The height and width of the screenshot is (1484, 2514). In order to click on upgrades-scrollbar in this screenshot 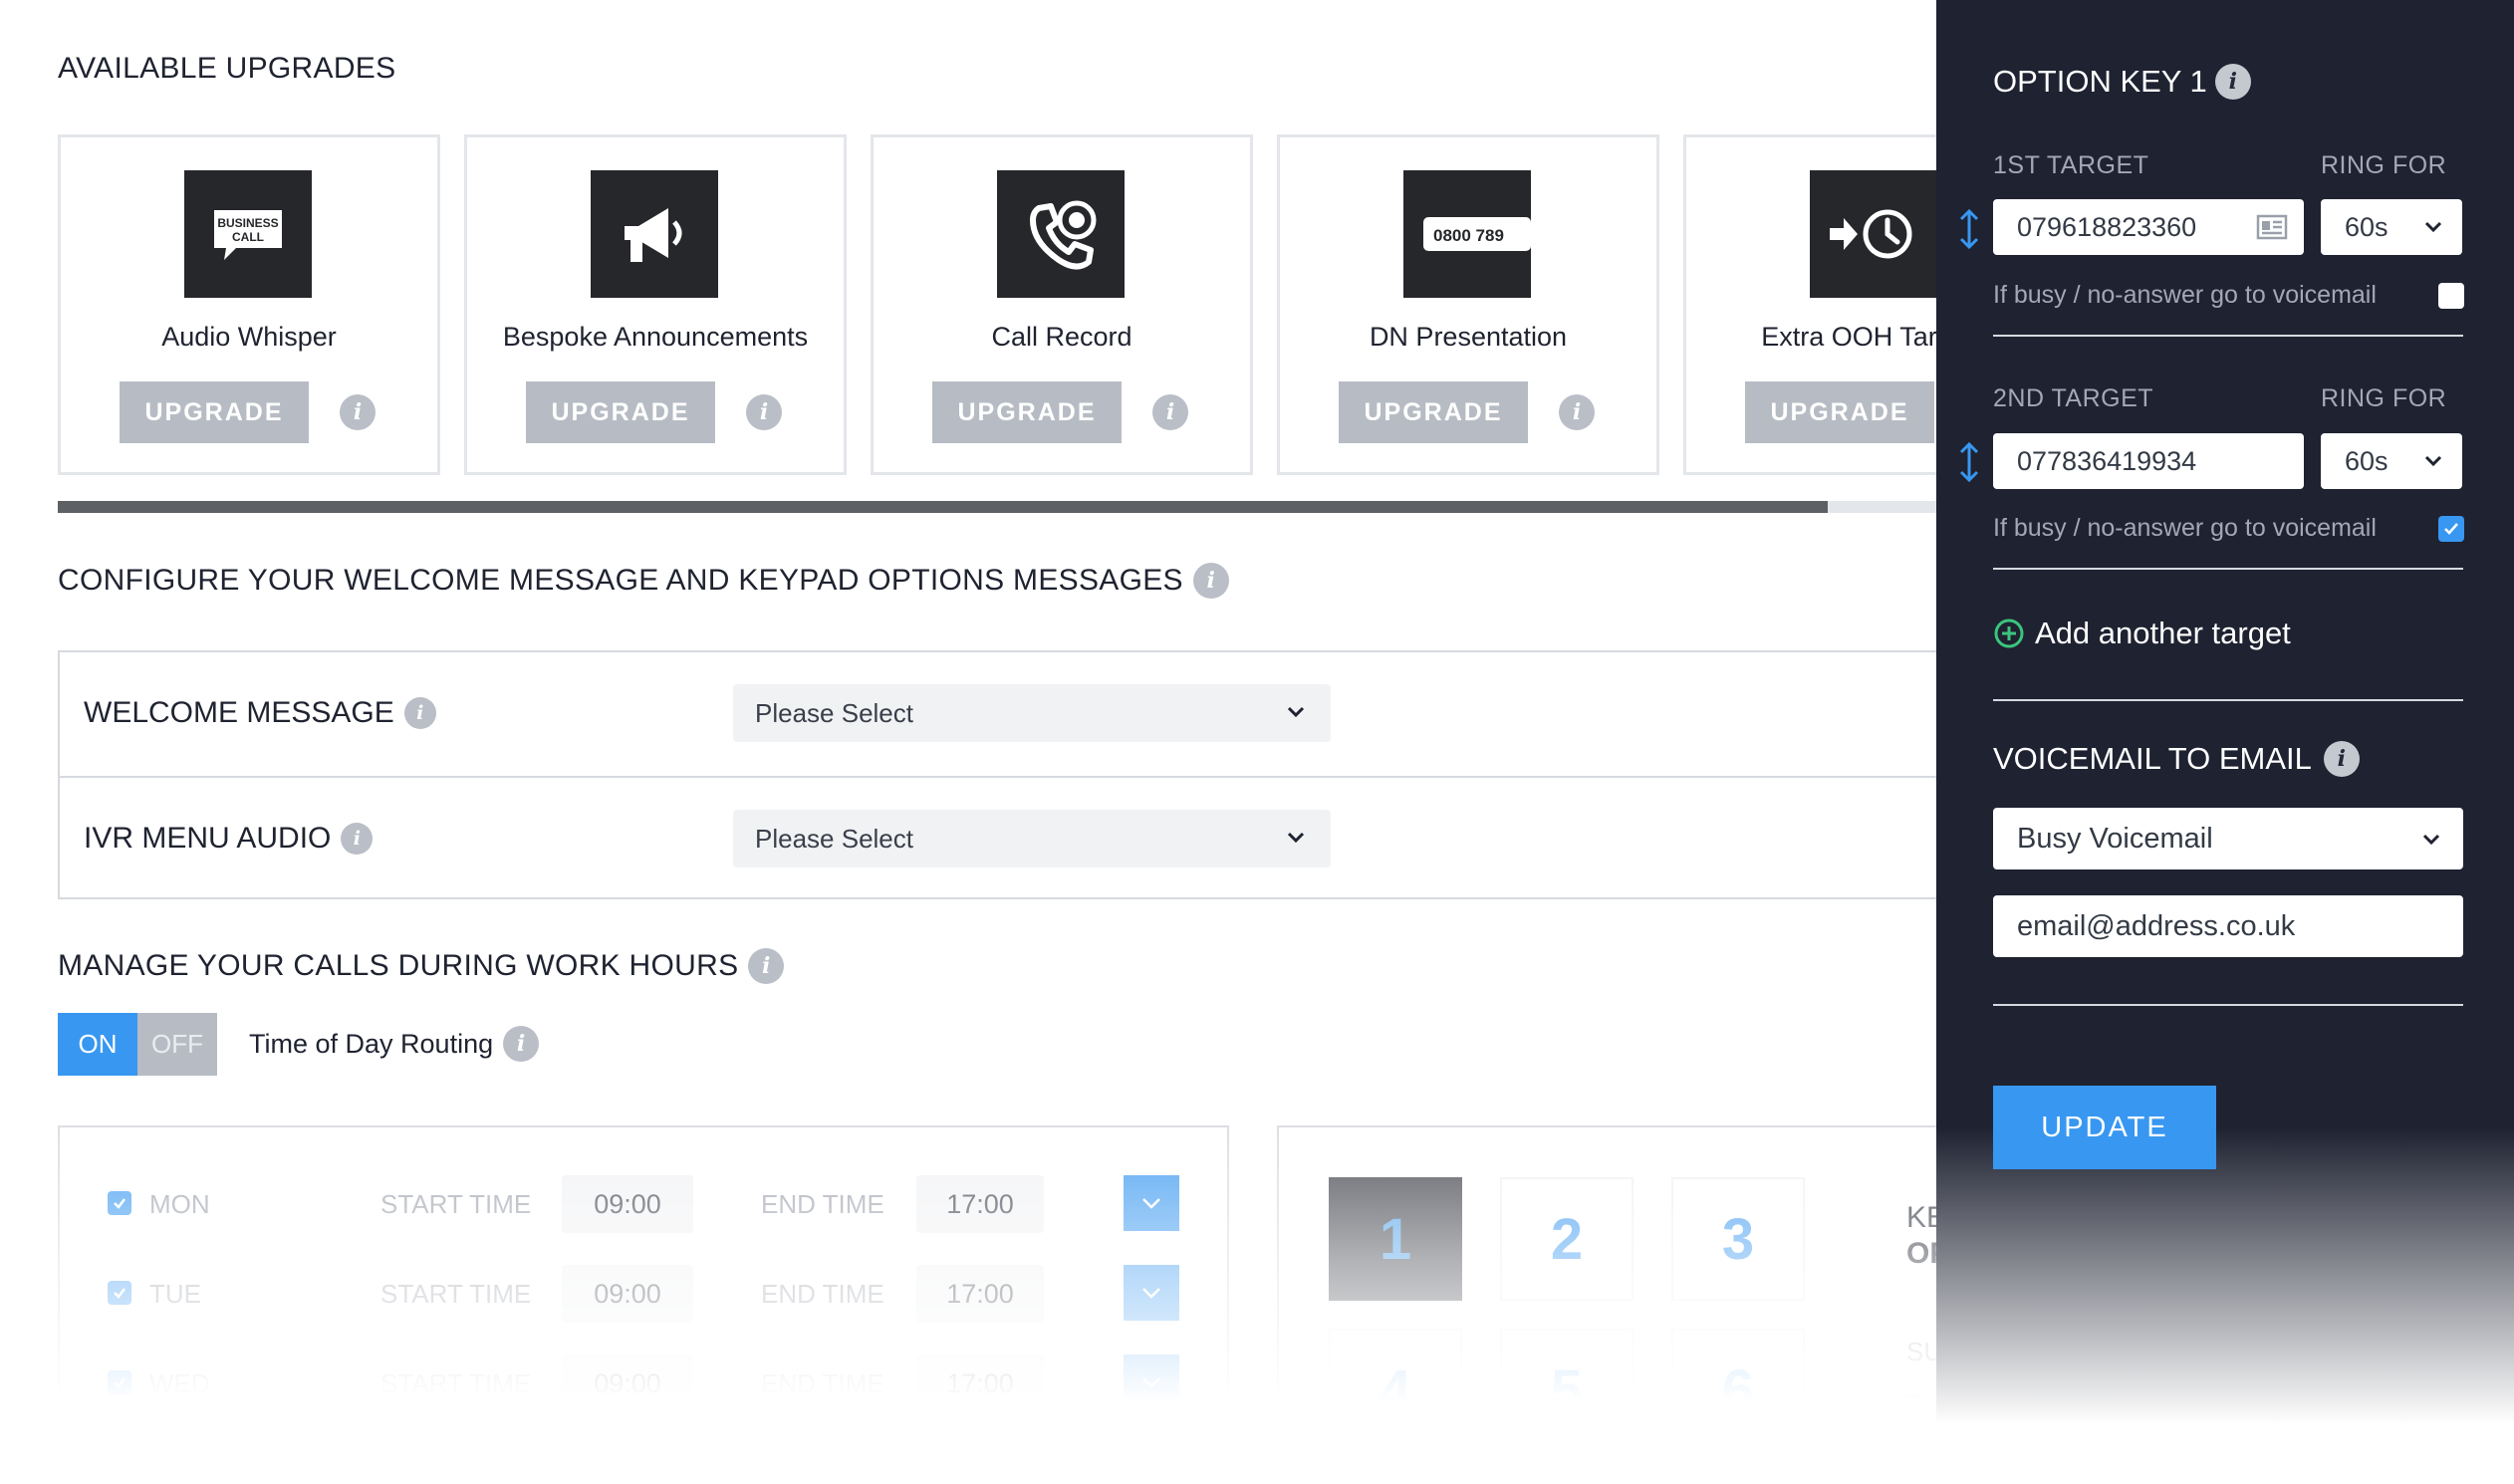, I will do `click(997, 507)`.